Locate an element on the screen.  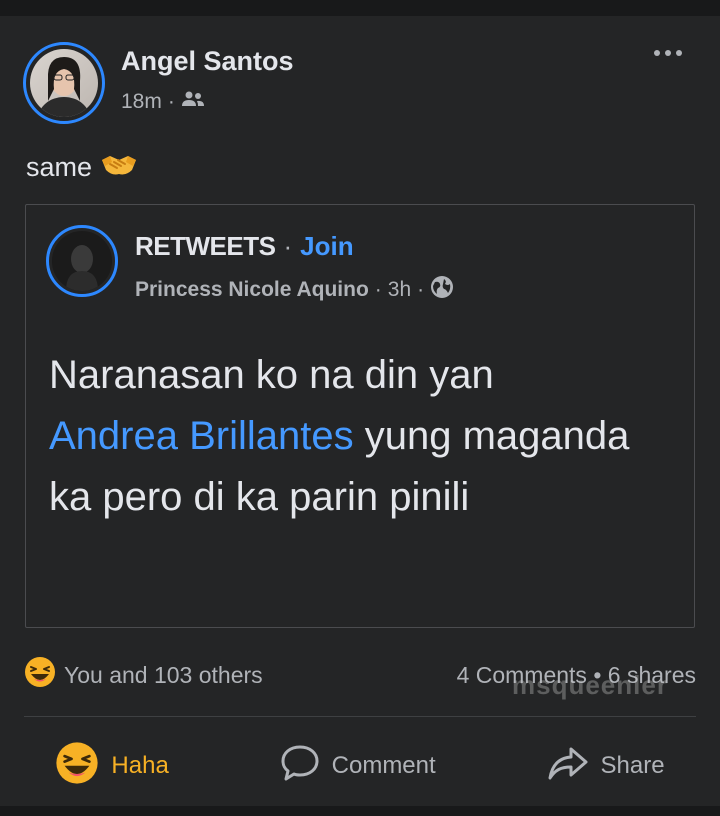
comment-button: Comment is located at coordinates (358, 766).